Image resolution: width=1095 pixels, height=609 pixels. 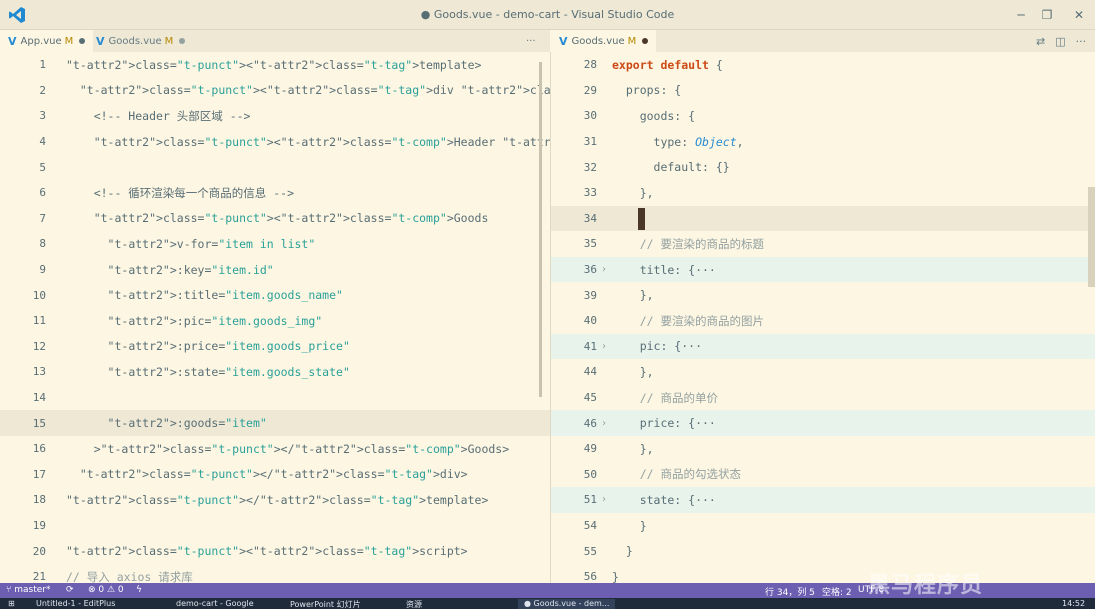 I want to click on code-line: 21 // 导入 axios 请求库, so click(x=275, y=573).